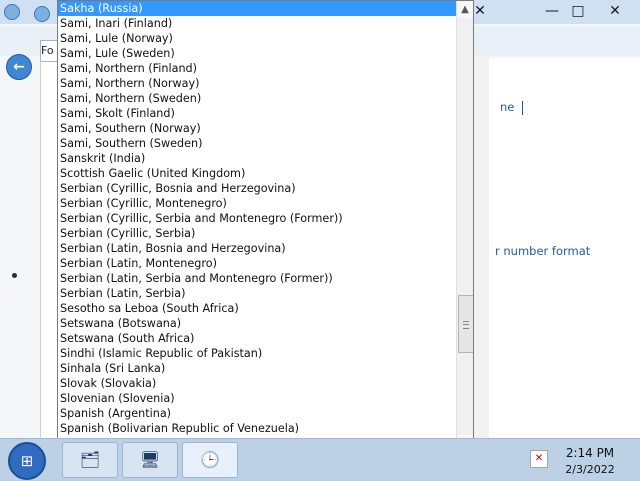  I want to click on scroll-thumb, so click(465, 324).